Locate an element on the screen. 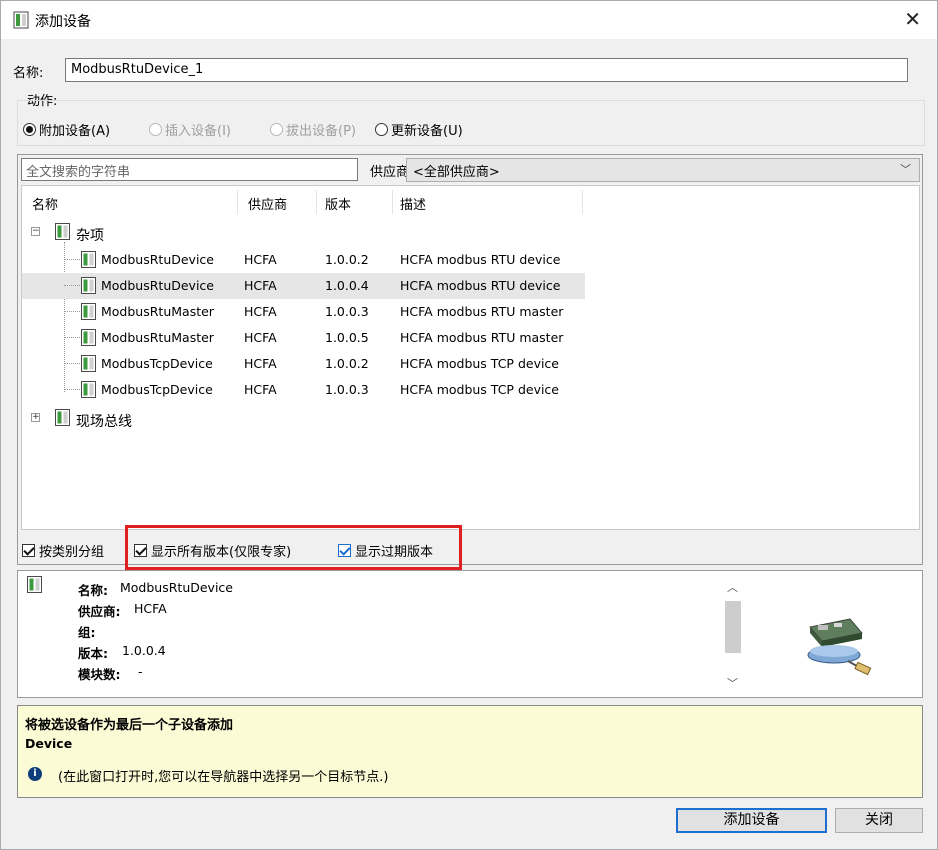 The image size is (938, 850). name-label: 名称: is located at coordinates (28, 73).